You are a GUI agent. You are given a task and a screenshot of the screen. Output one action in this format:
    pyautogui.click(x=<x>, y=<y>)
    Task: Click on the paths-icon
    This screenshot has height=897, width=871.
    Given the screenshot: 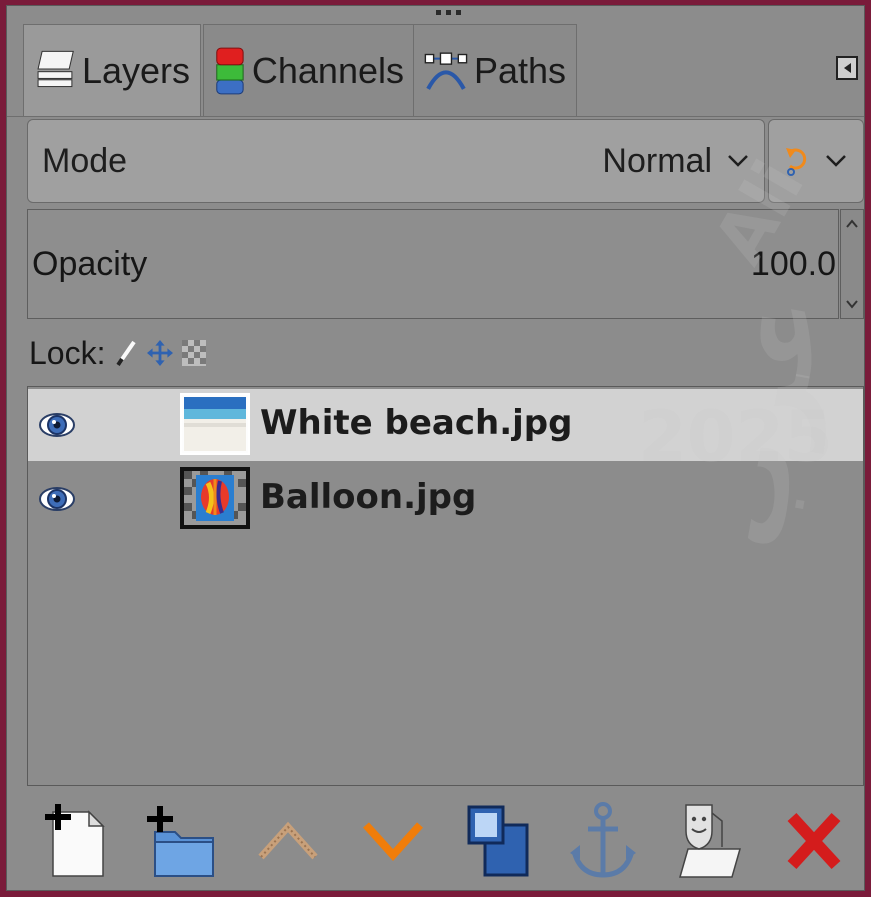 What is the action you would take?
    pyautogui.click(x=446, y=70)
    